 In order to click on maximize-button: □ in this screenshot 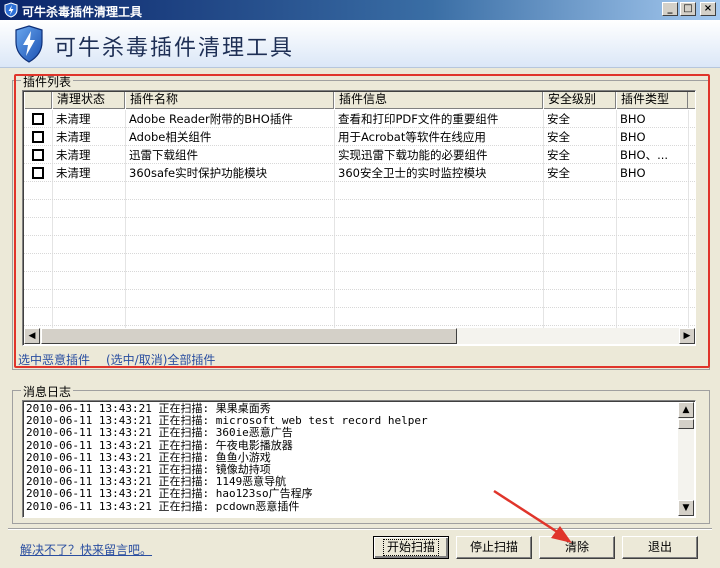, I will do `click(688, 9)`.